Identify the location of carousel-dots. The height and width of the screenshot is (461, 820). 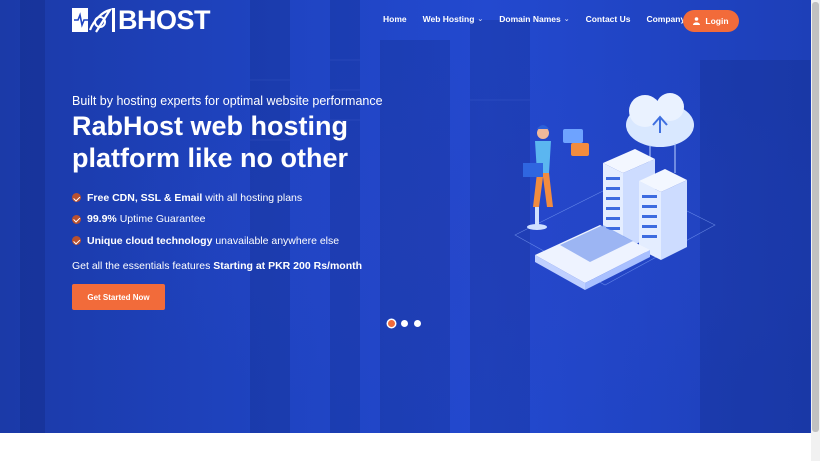
(404, 323).